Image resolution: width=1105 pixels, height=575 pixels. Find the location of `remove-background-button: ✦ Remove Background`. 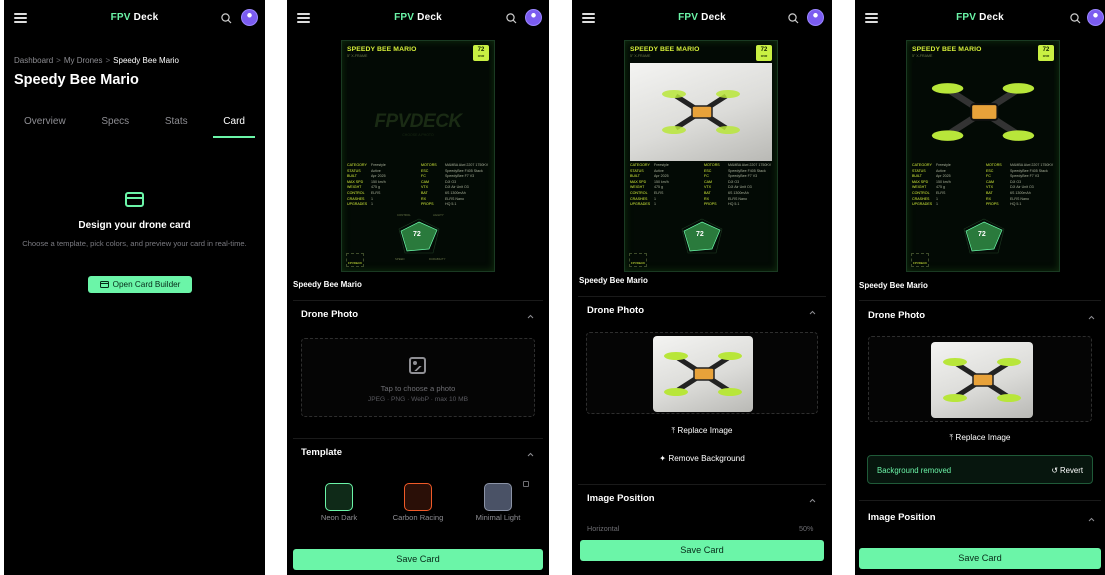

remove-background-button: ✦ Remove Background is located at coordinates (702, 458).